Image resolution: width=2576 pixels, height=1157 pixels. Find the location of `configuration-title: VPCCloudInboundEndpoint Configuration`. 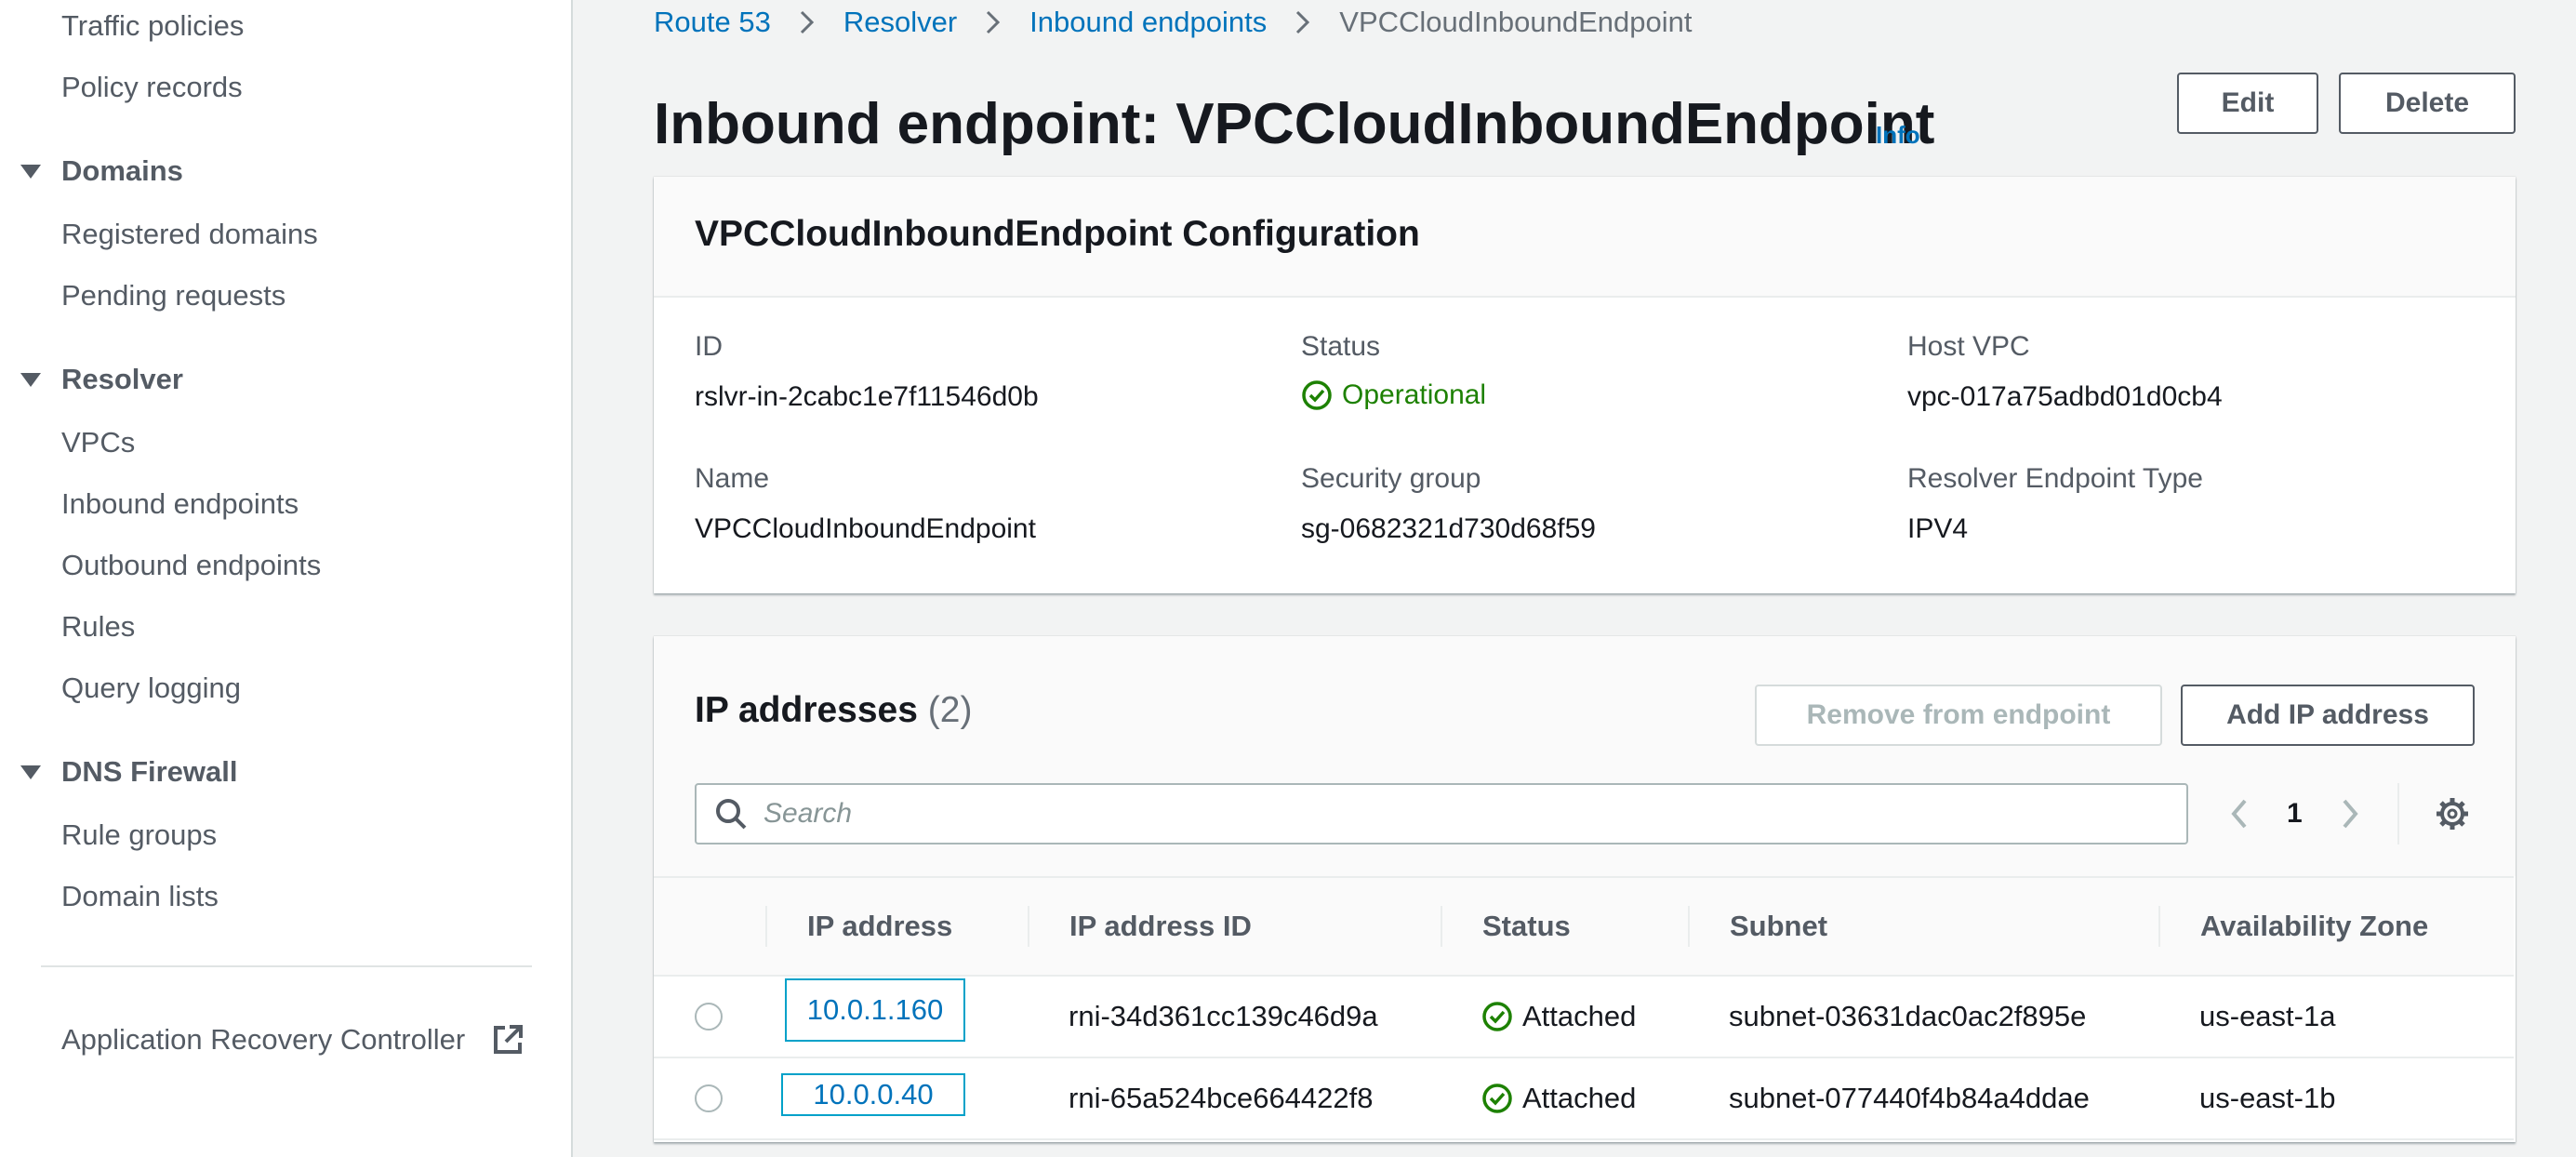

configuration-title: VPCCloudInboundEndpoint Configuration is located at coordinates (1057, 234).